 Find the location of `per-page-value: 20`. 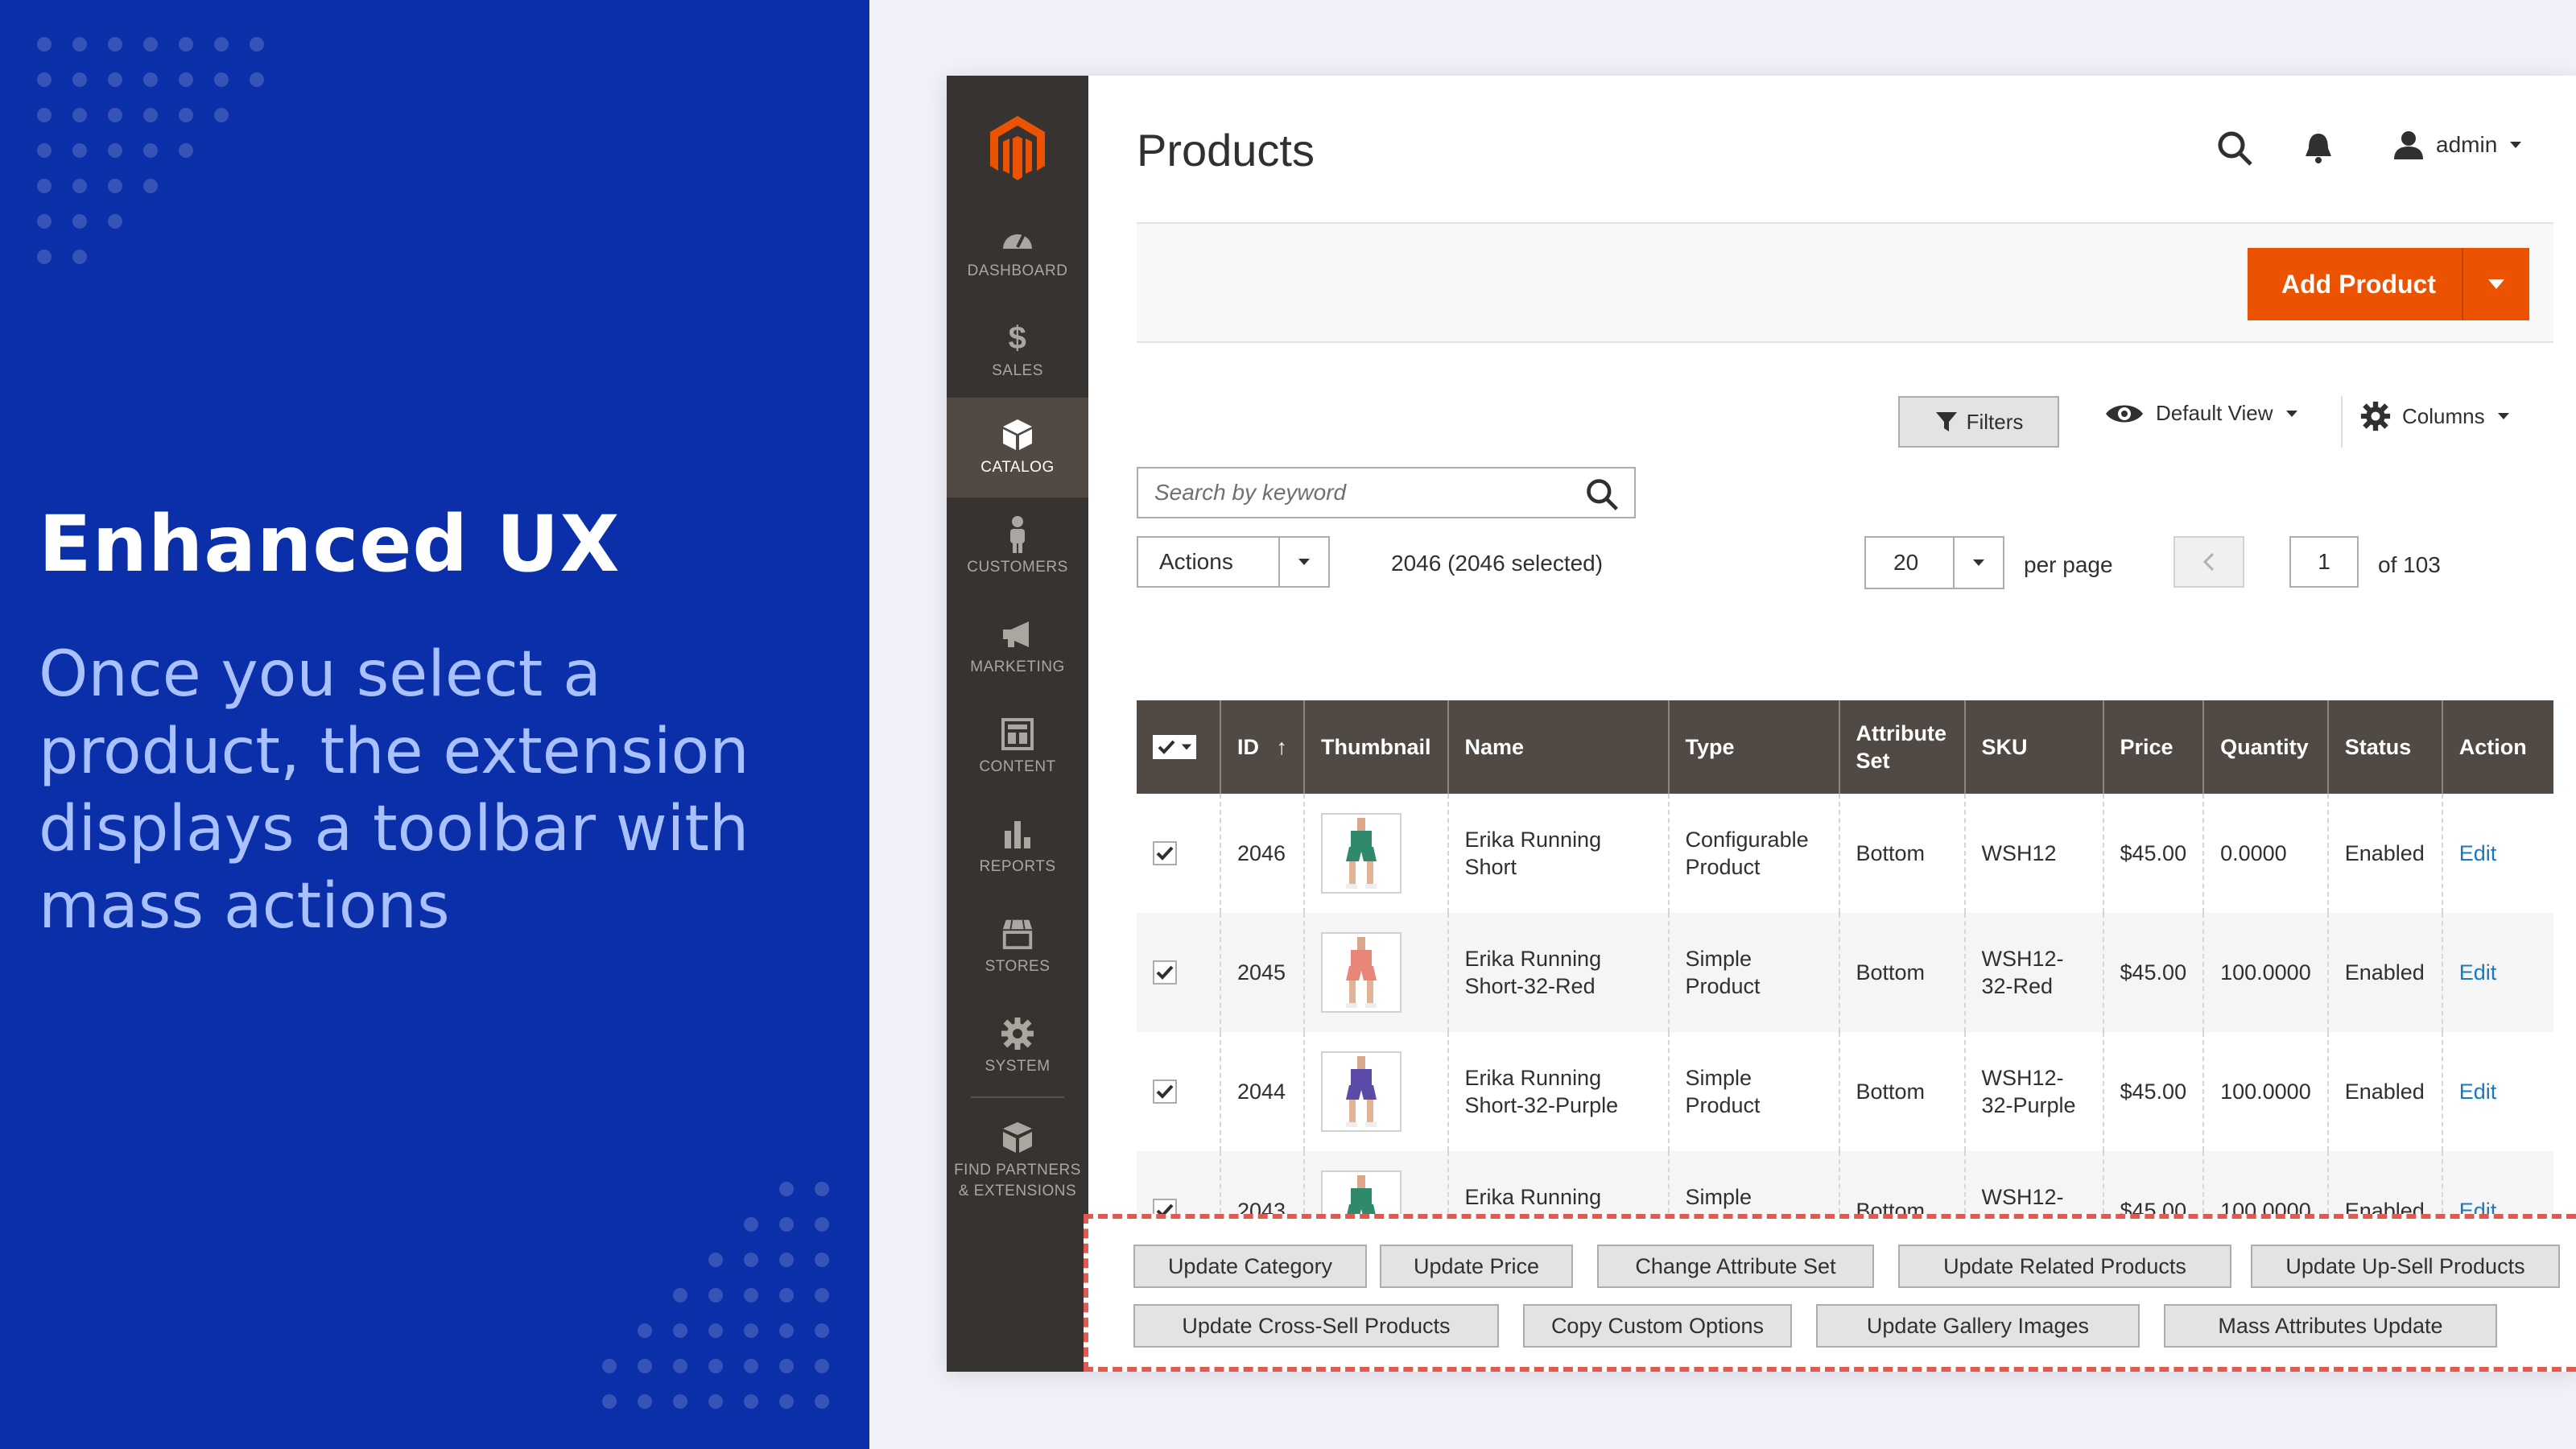

per-page-value: 20 is located at coordinates (1906, 562).